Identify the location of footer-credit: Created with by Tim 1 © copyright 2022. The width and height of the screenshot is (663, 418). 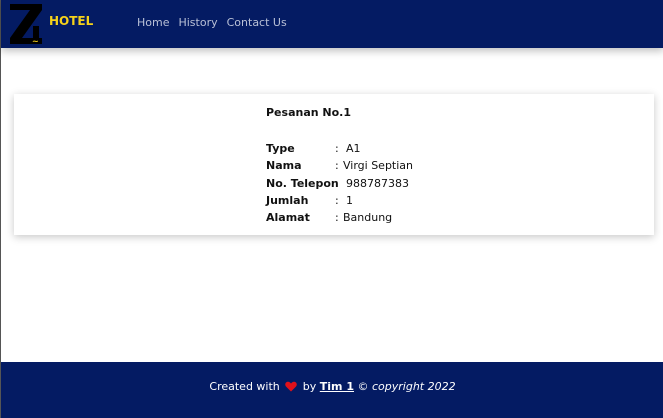
(332, 386).